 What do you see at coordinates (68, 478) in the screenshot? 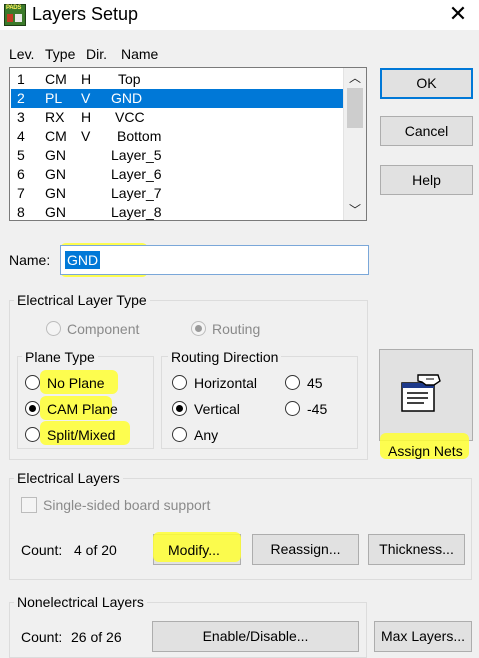
I see `electrical-layers-title: Electrical Layers` at bounding box center [68, 478].